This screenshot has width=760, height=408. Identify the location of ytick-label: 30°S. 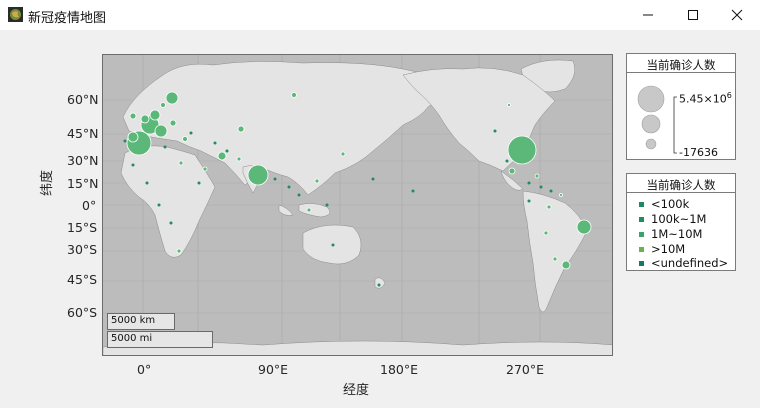
(82, 249).